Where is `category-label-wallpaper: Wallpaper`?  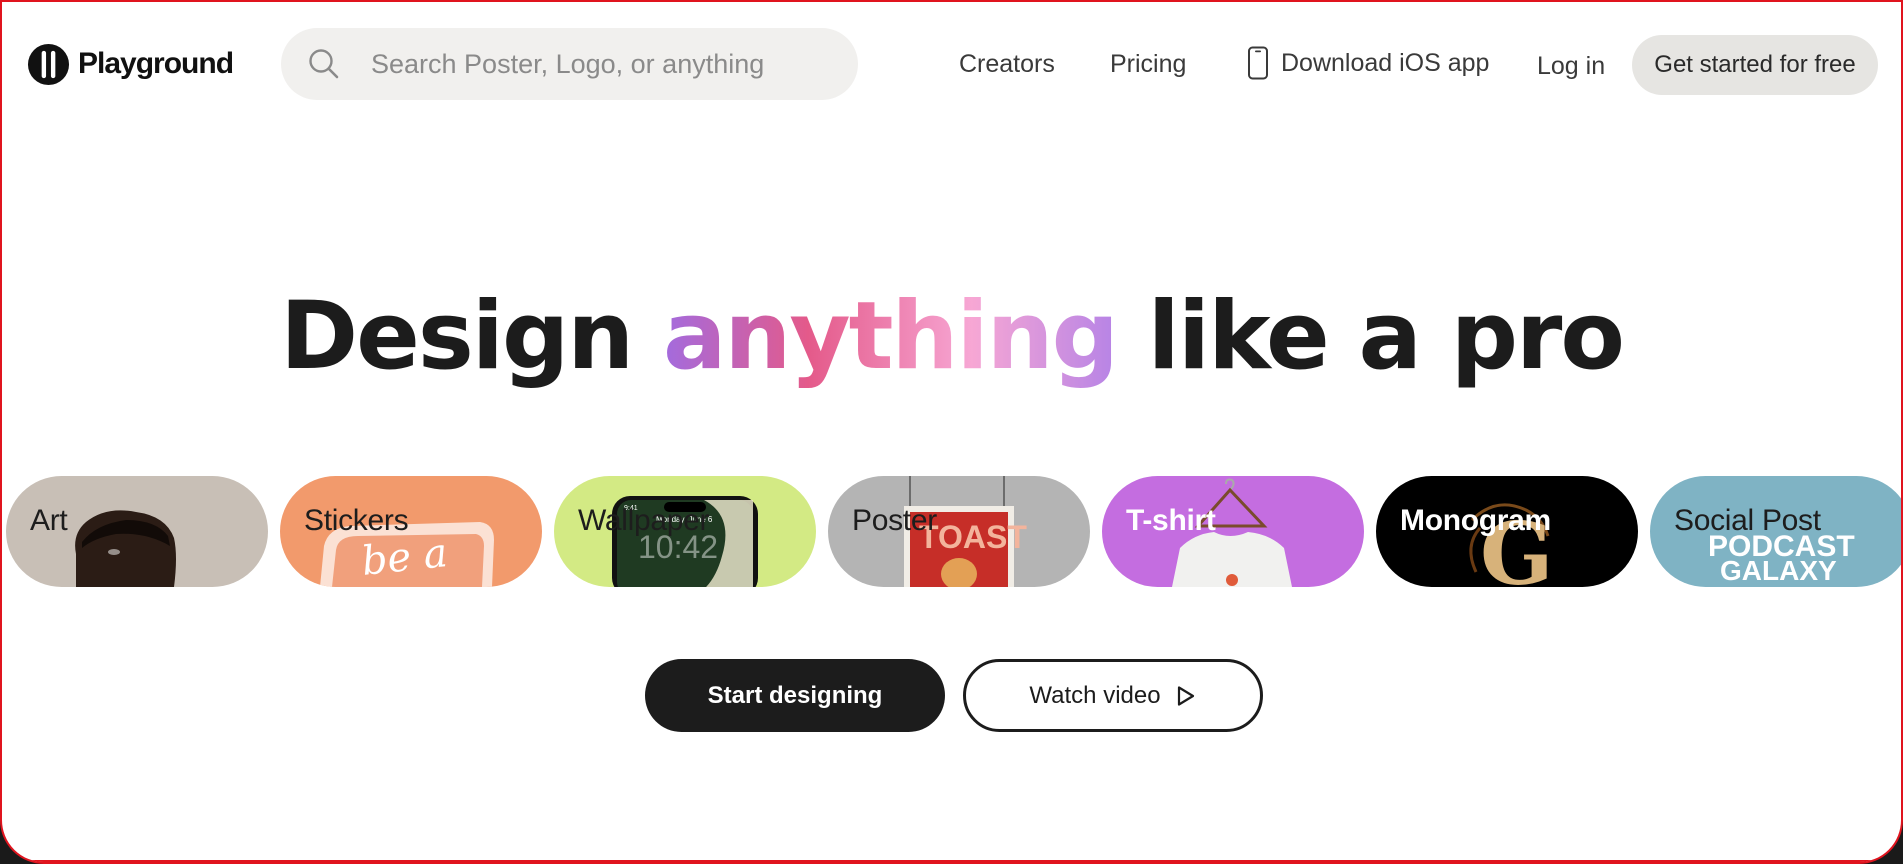
category-label-wallpaper: Wallpaper is located at coordinates (644, 520).